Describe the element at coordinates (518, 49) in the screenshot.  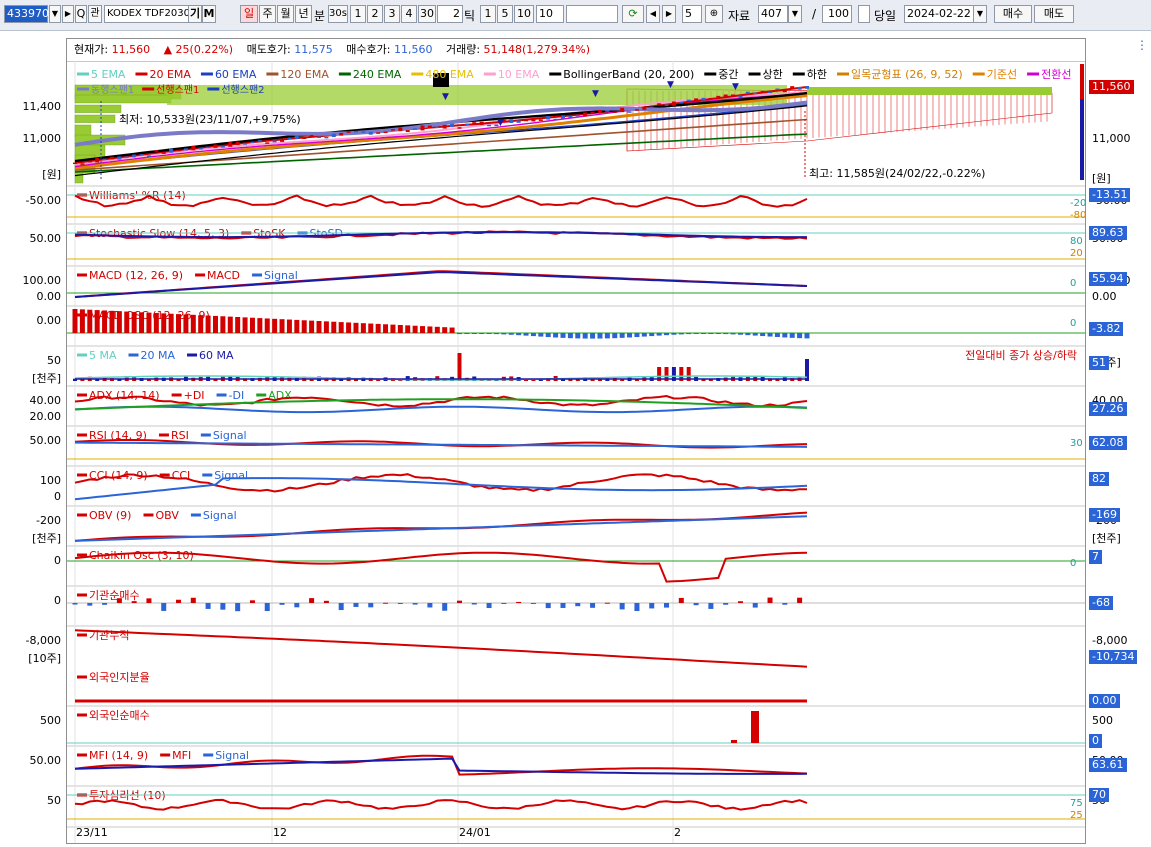
I see `volume-label: 거래량: 51,148(1,279.34%)` at that location.